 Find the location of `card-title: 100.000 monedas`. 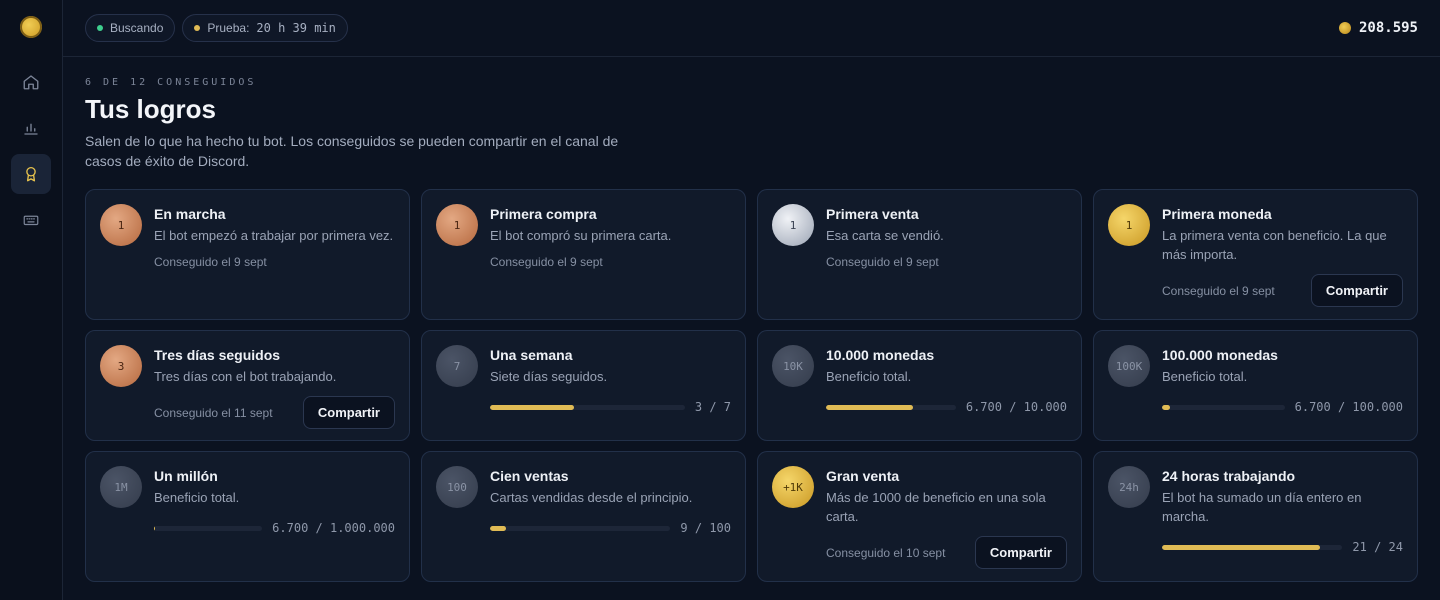

card-title: 100.000 monedas is located at coordinates (1220, 355).